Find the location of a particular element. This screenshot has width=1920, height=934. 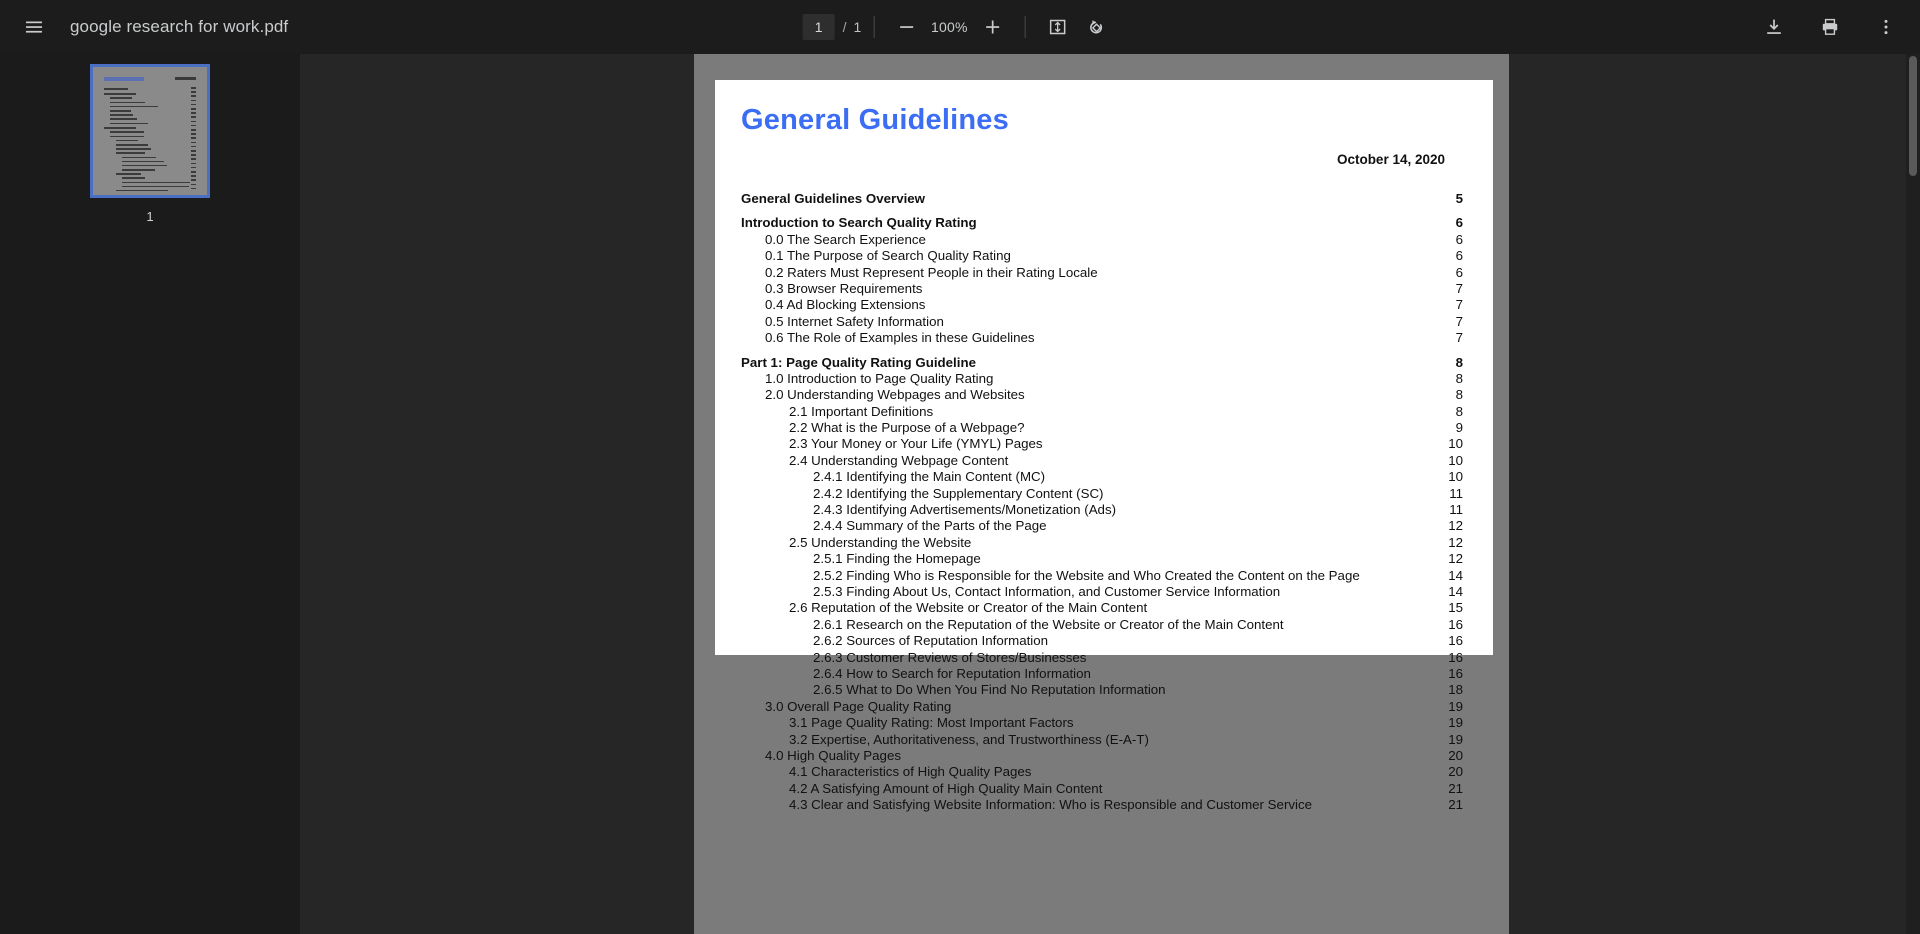

toc-entry-label: 1.0 Introduction to Page Quality Rating is located at coordinates (879, 378).